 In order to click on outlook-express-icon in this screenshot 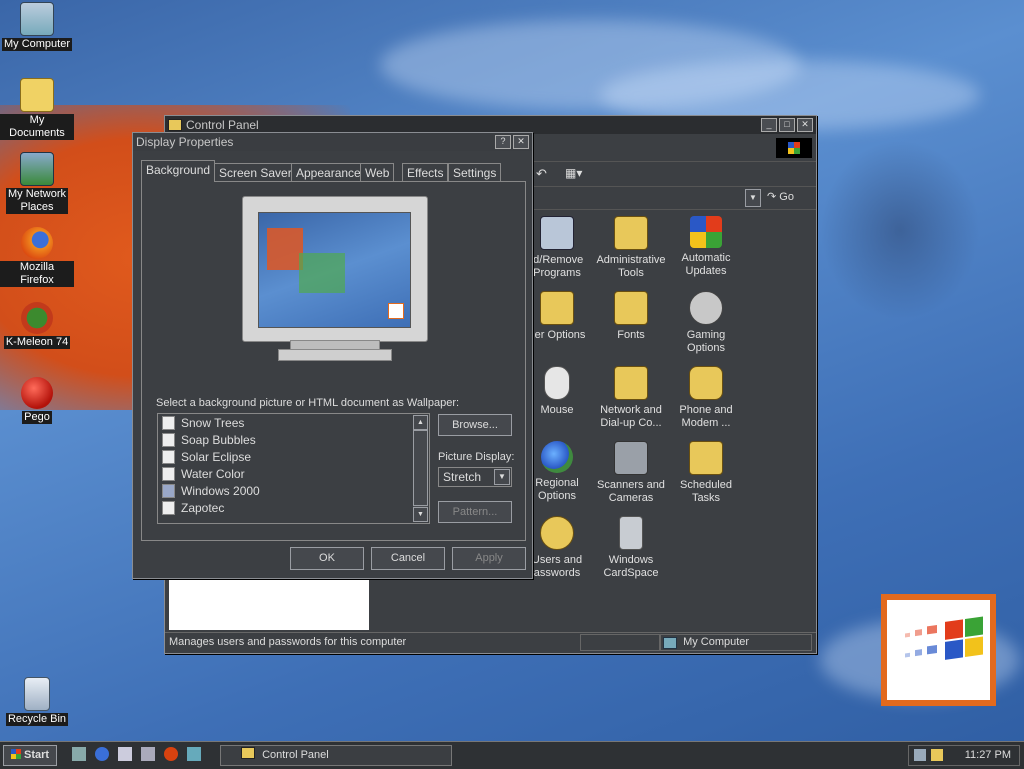, I will do `click(125, 754)`.